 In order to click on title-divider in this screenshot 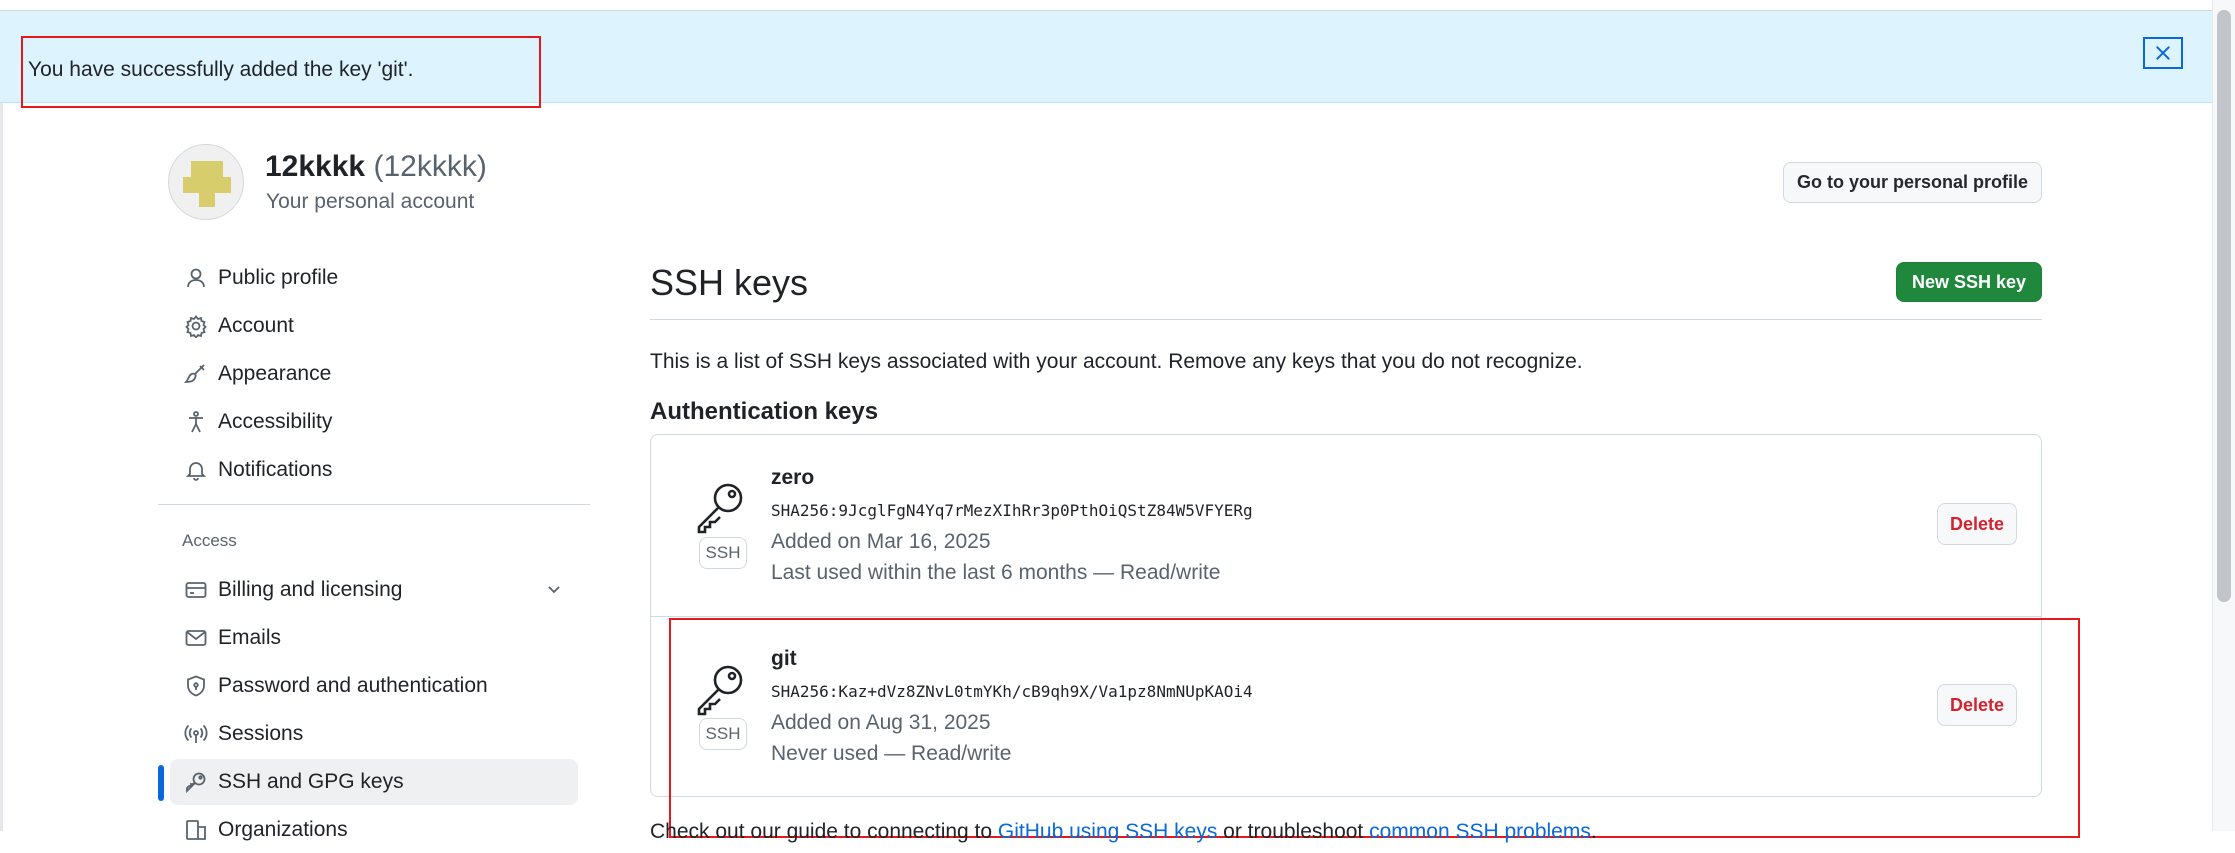, I will do `click(1346, 319)`.